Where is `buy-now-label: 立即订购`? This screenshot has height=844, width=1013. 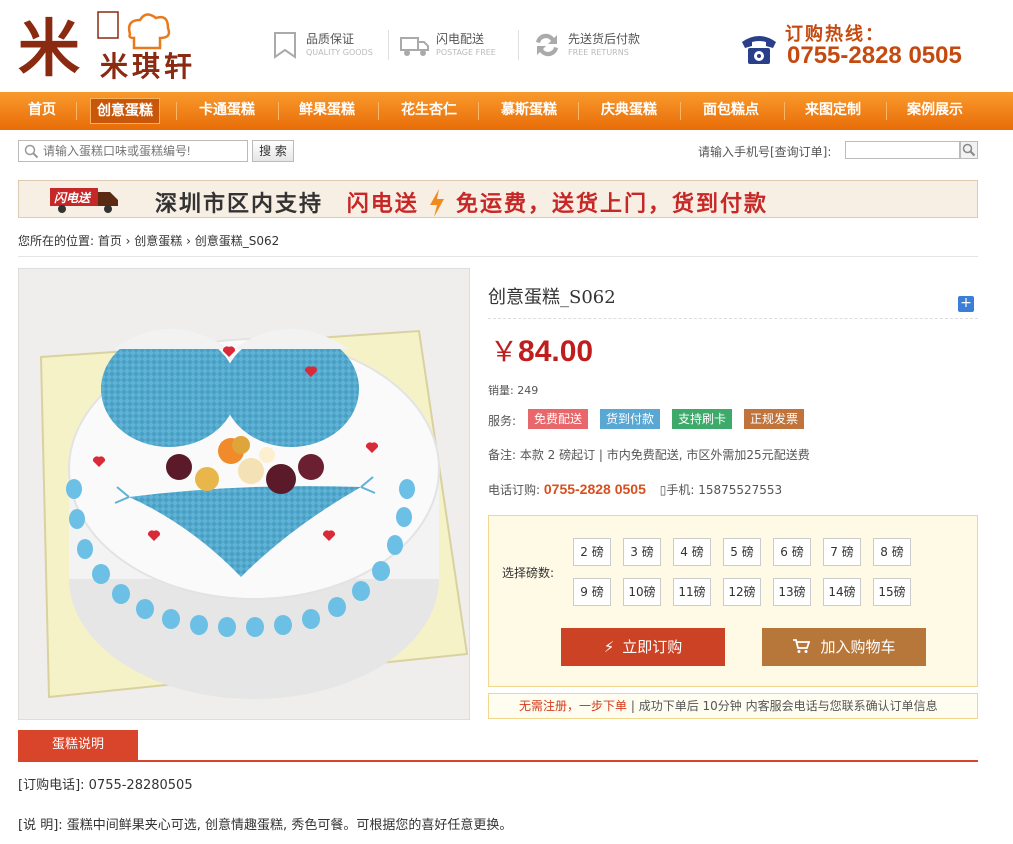 buy-now-label: 立即订购 is located at coordinates (652, 647).